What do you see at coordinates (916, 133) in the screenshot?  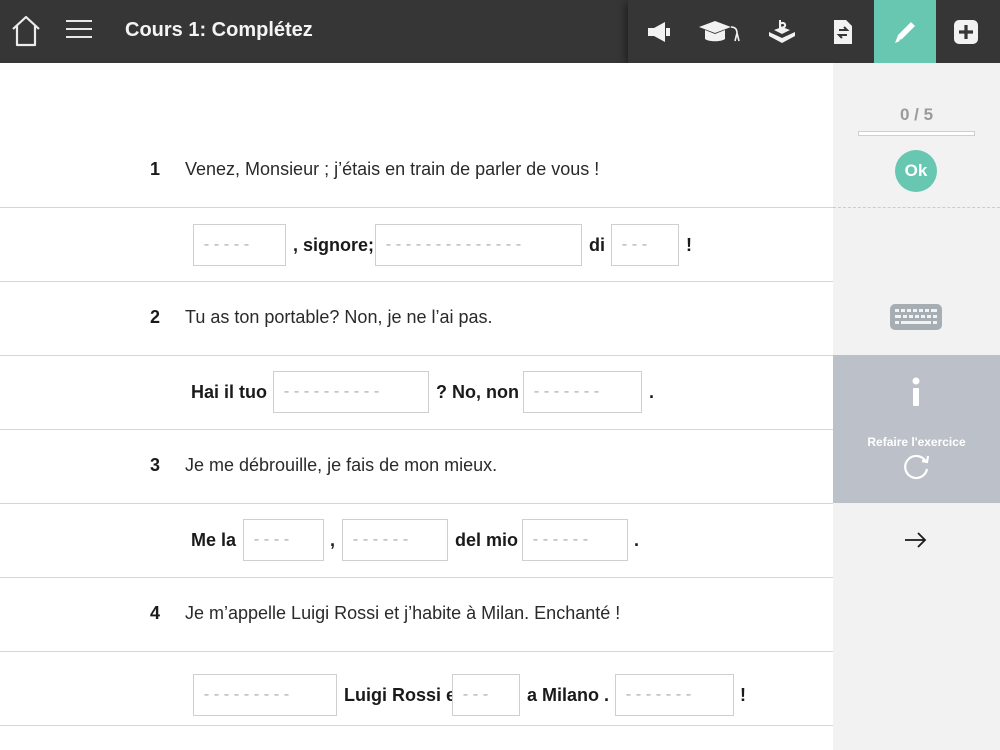 I see `score-progress-bar` at bounding box center [916, 133].